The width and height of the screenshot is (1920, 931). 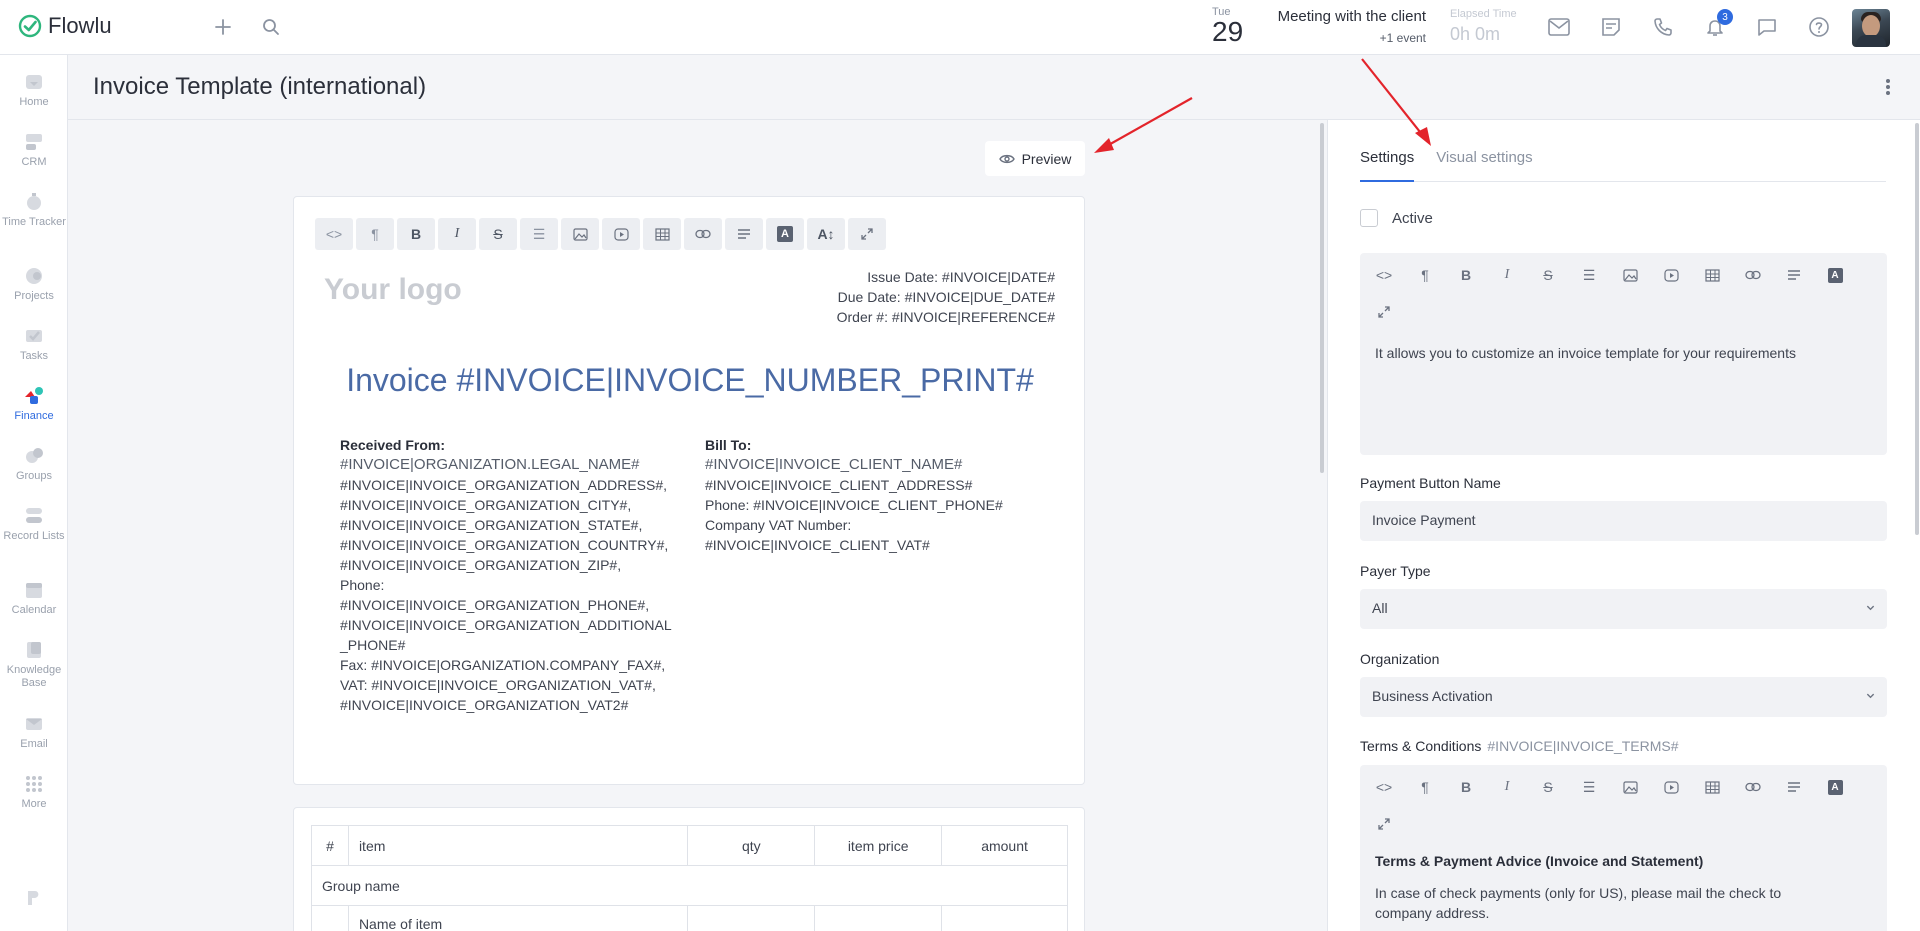 I want to click on sidebar-item-more: More, so click(x=34, y=792).